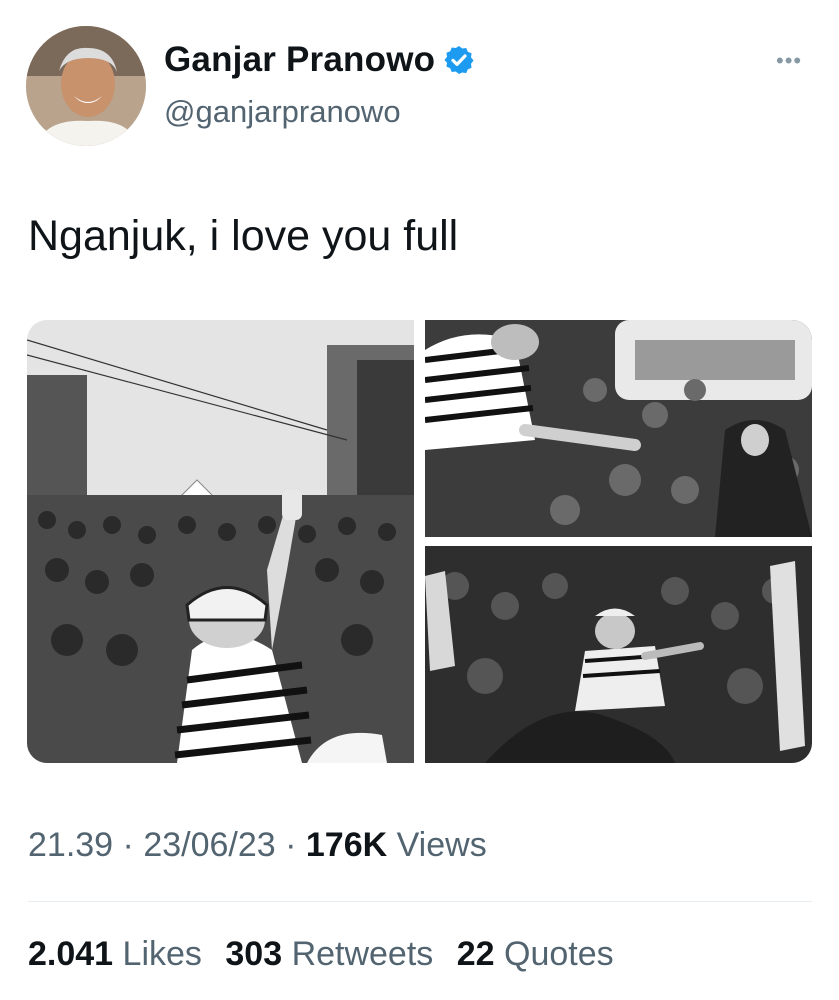 The width and height of the screenshot is (839, 1000). Describe the element at coordinates (282, 112) in the screenshot. I see `user-handle: @ganjarpranowo` at that location.